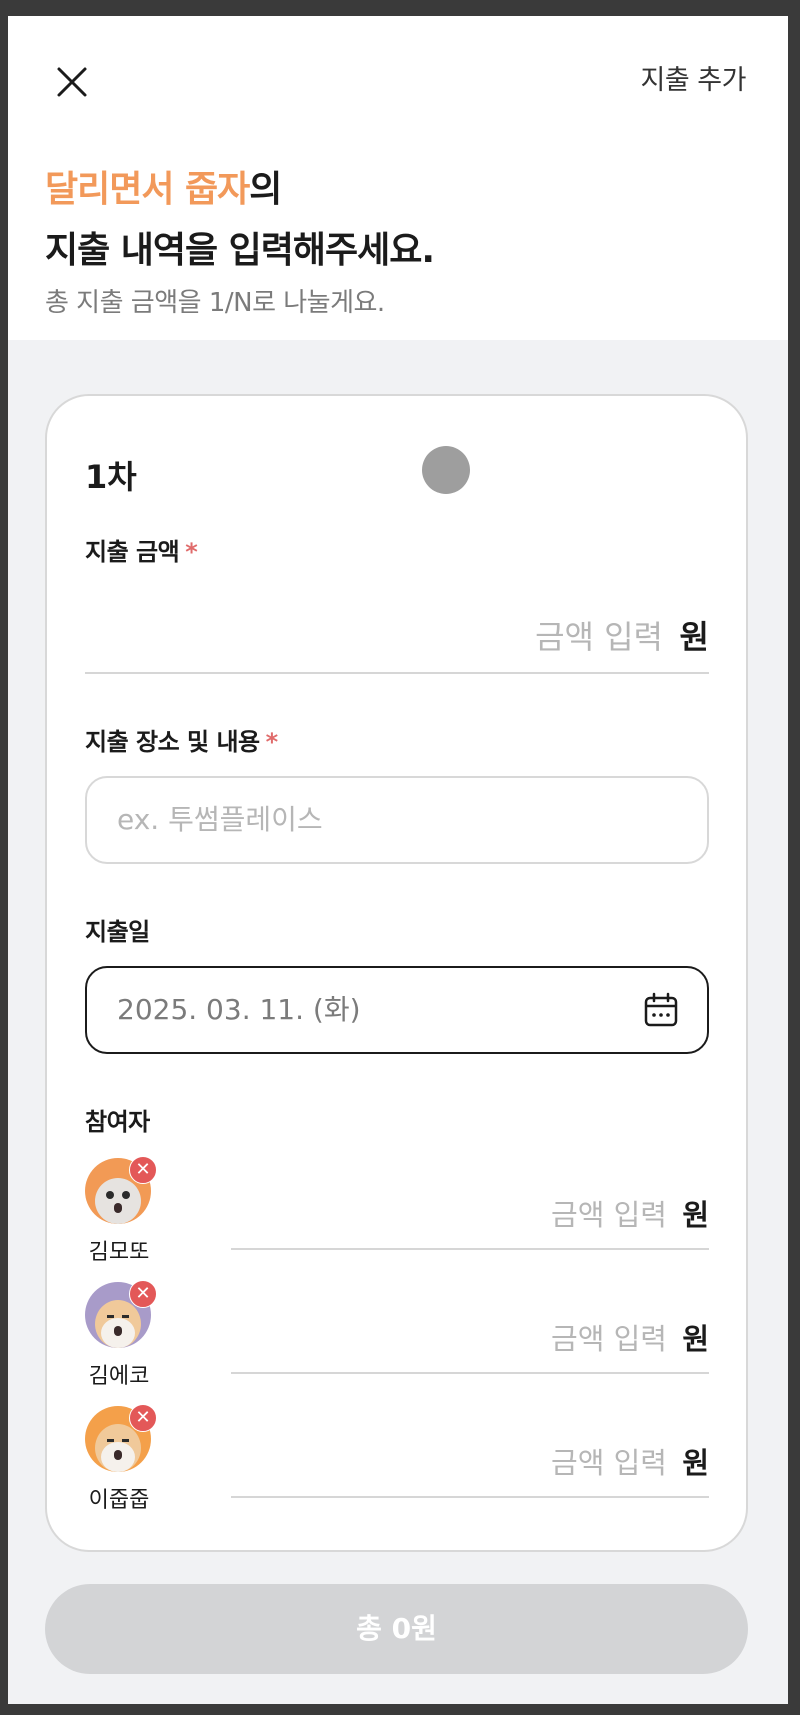 This screenshot has width=800, height=1715. Describe the element at coordinates (172, 742) in the screenshot. I see `place-label-text: 지출 장소 및 내용` at that location.